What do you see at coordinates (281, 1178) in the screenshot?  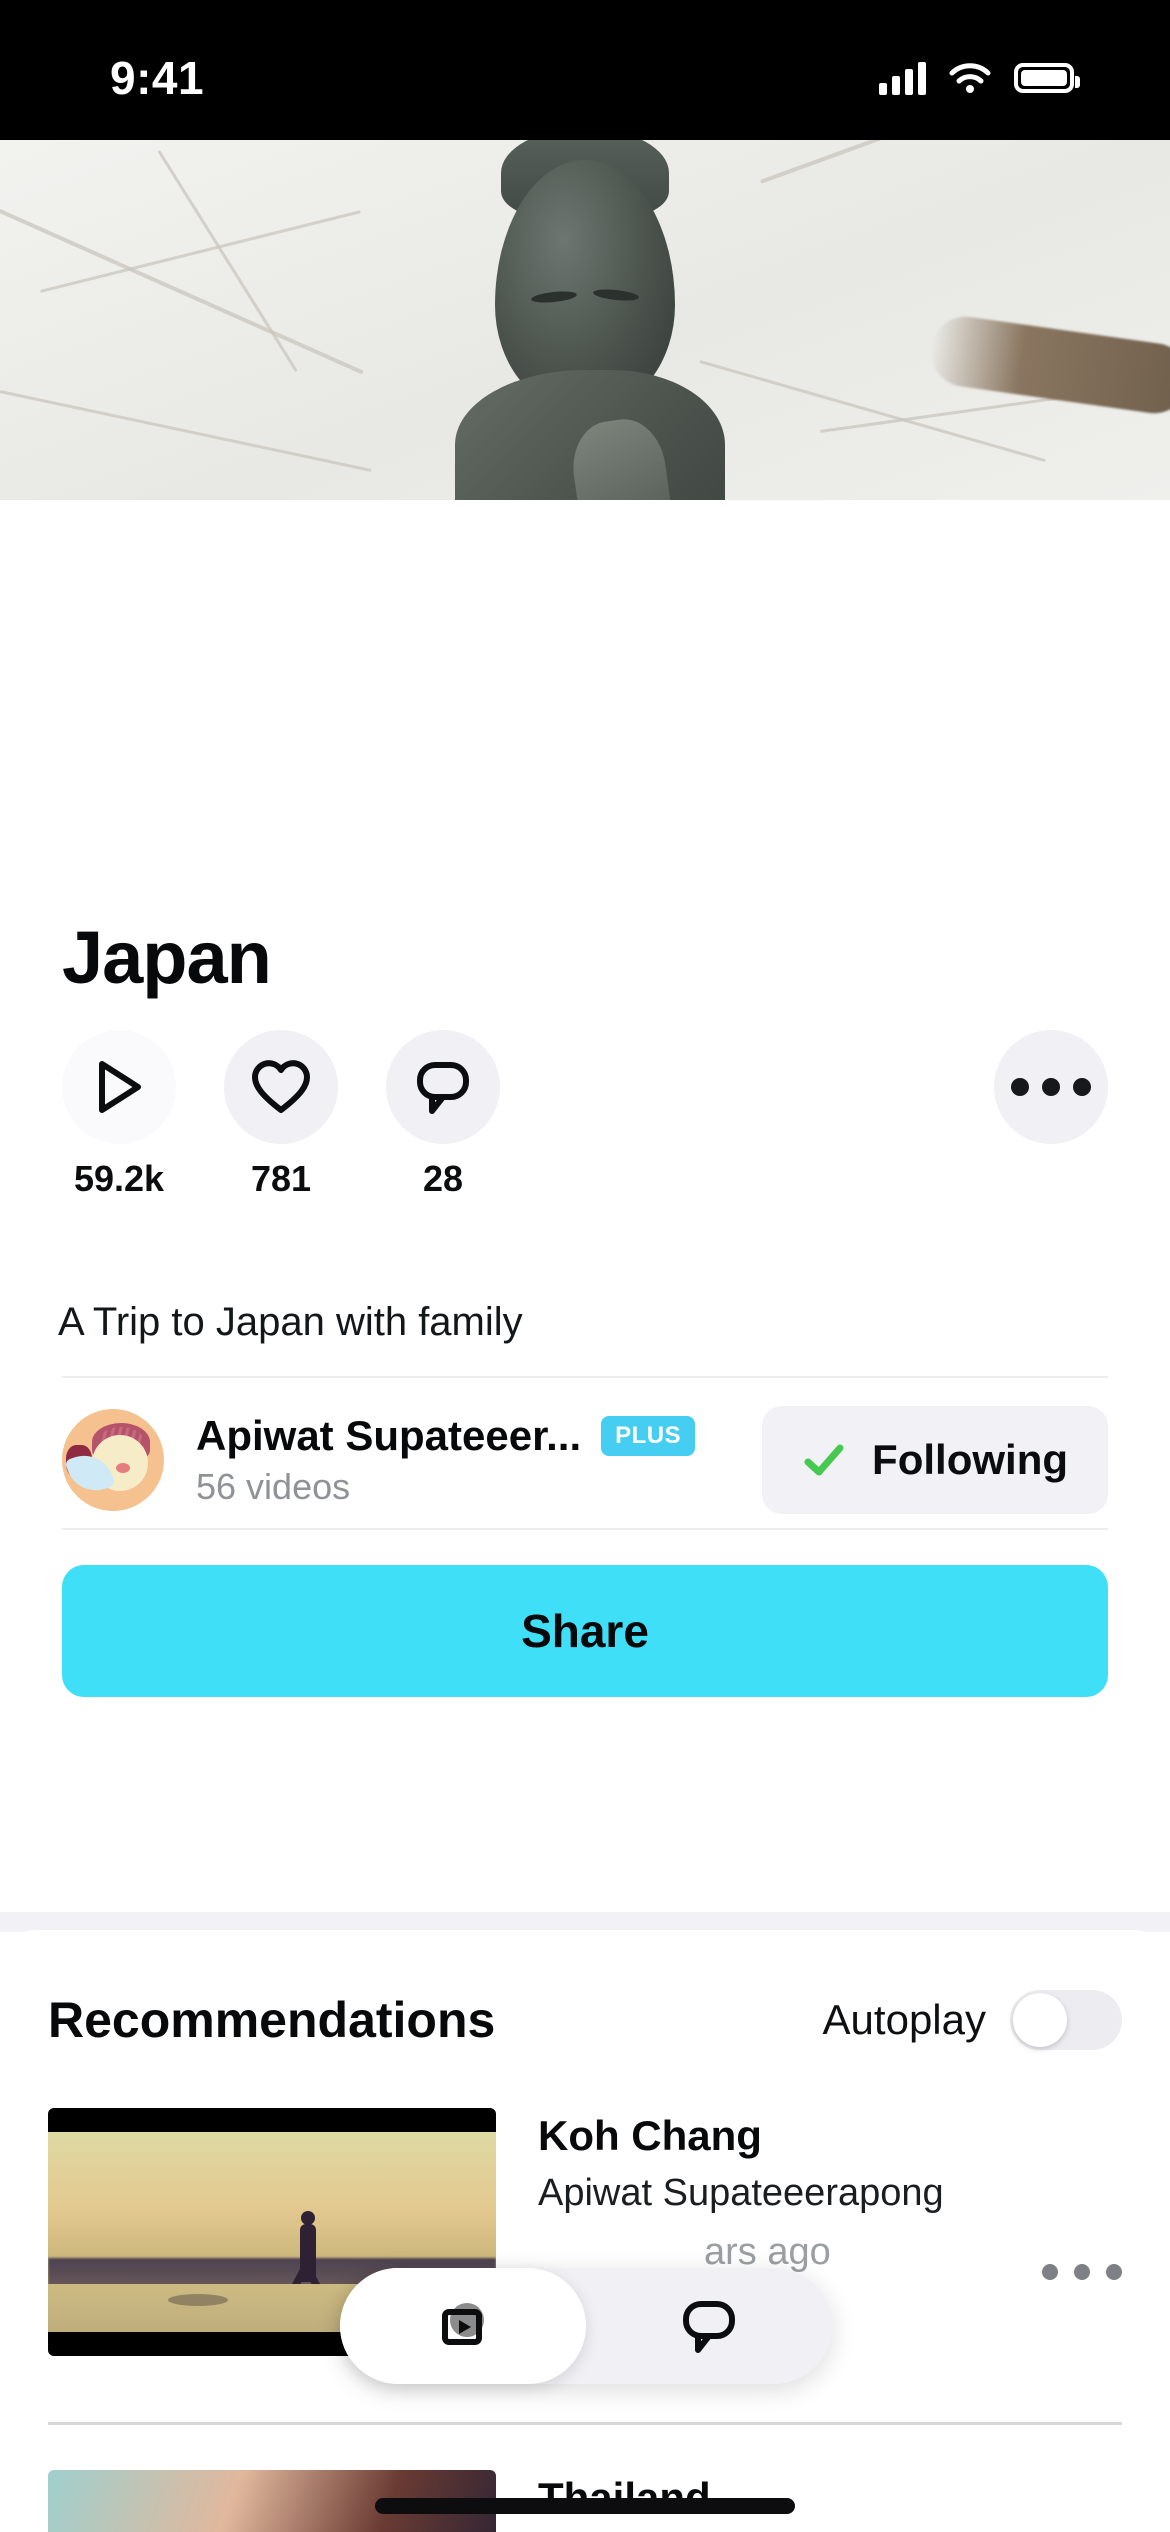 I see `likes-count: 781` at bounding box center [281, 1178].